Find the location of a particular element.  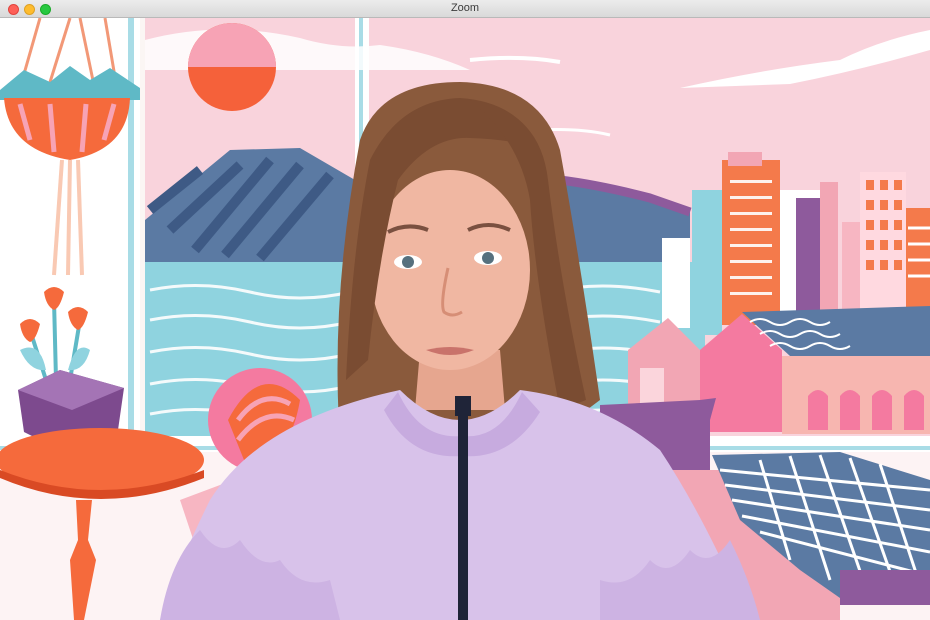

sun is located at coordinates (232, 67).